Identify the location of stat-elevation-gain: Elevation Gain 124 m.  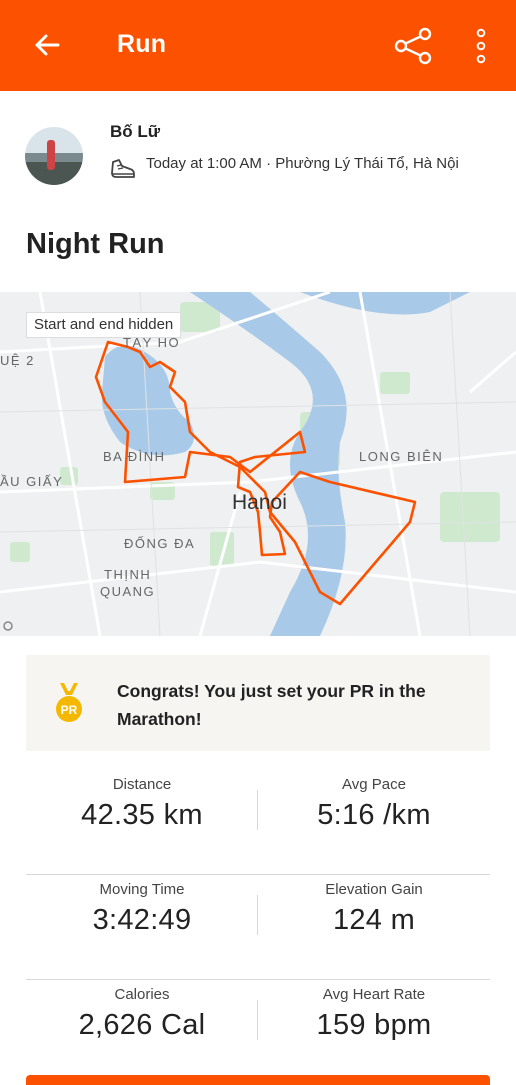
(374, 906).